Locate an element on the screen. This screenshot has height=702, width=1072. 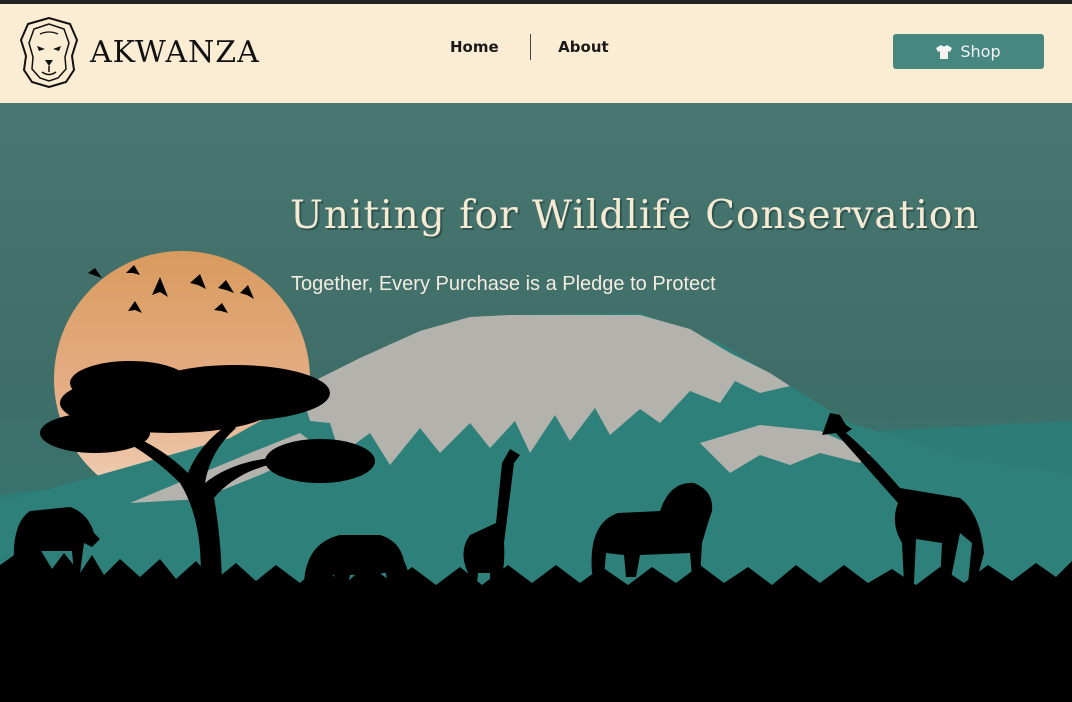
site-header: AKWANZA Home About Shop is located at coordinates (536, 53).